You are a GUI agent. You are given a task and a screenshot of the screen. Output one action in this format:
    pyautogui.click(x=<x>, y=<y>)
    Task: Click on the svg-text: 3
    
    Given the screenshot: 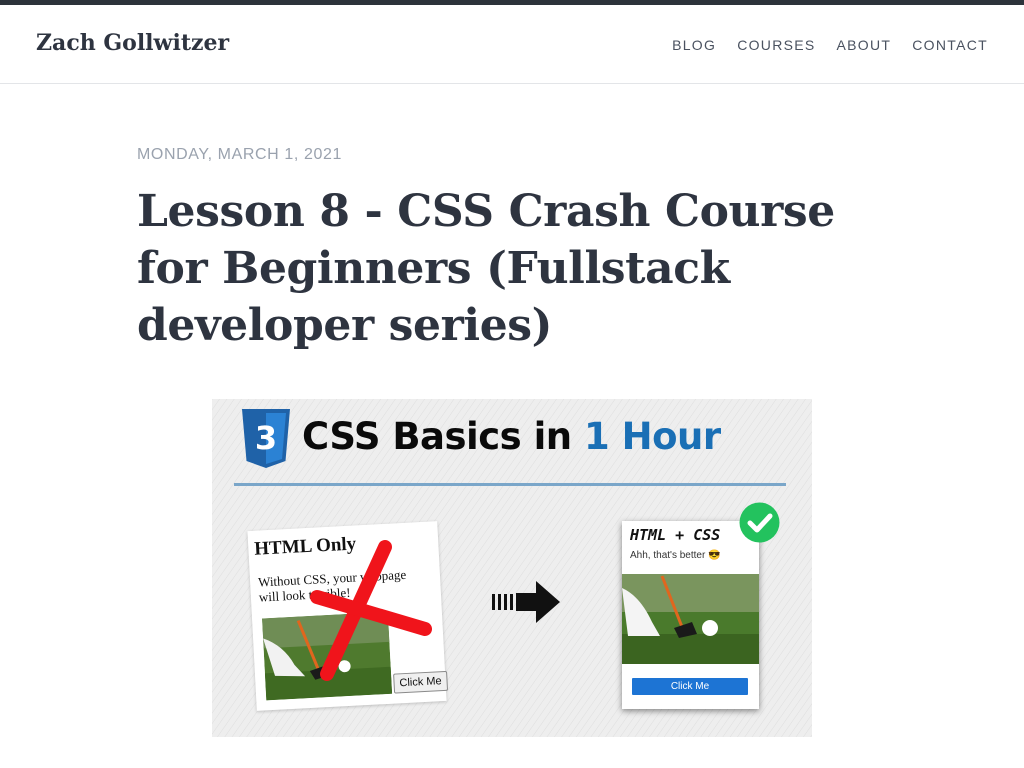 What is the action you would take?
    pyautogui.click(x=266, y=438)
    